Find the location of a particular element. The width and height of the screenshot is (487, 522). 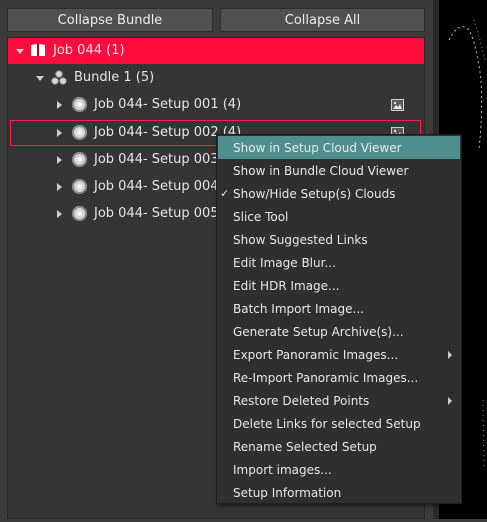

menu-item-label: Show Suggested Links is located at coordinates (300, 239).